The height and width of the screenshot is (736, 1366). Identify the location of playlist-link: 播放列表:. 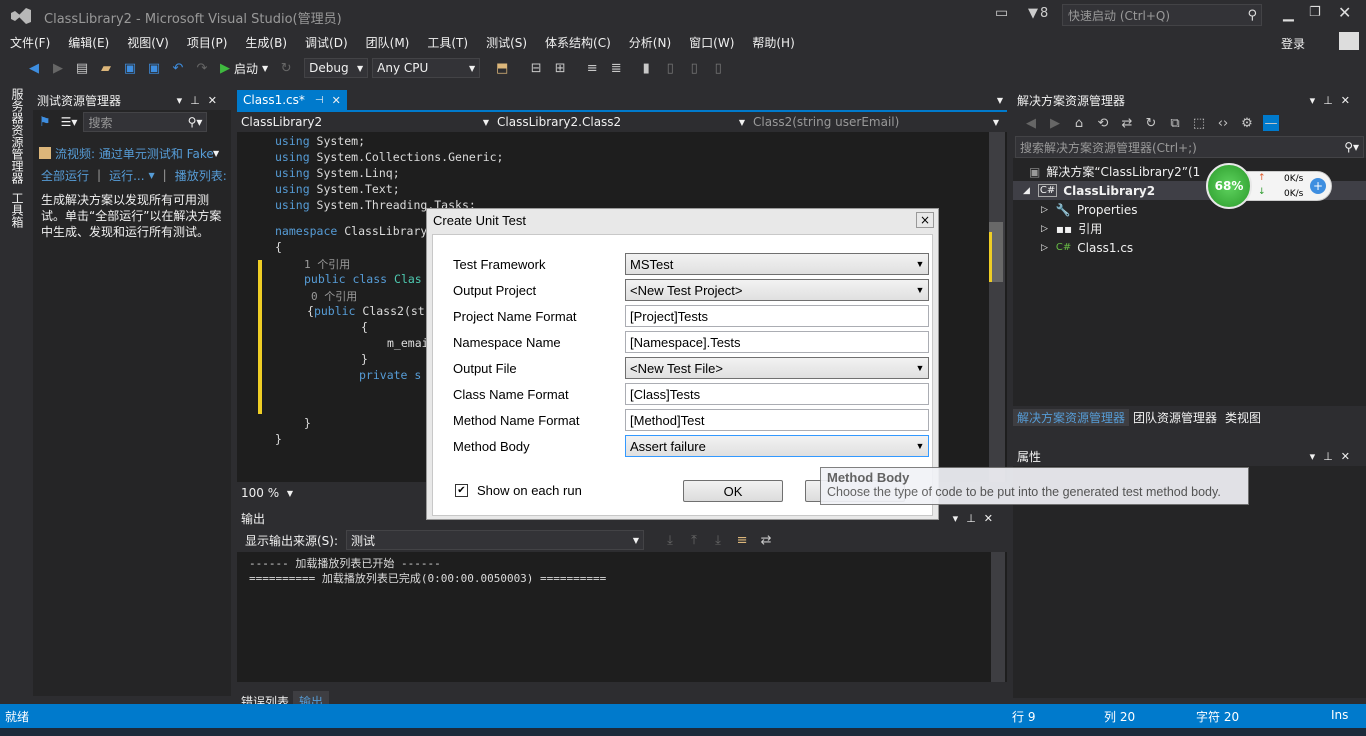
(201, 175).